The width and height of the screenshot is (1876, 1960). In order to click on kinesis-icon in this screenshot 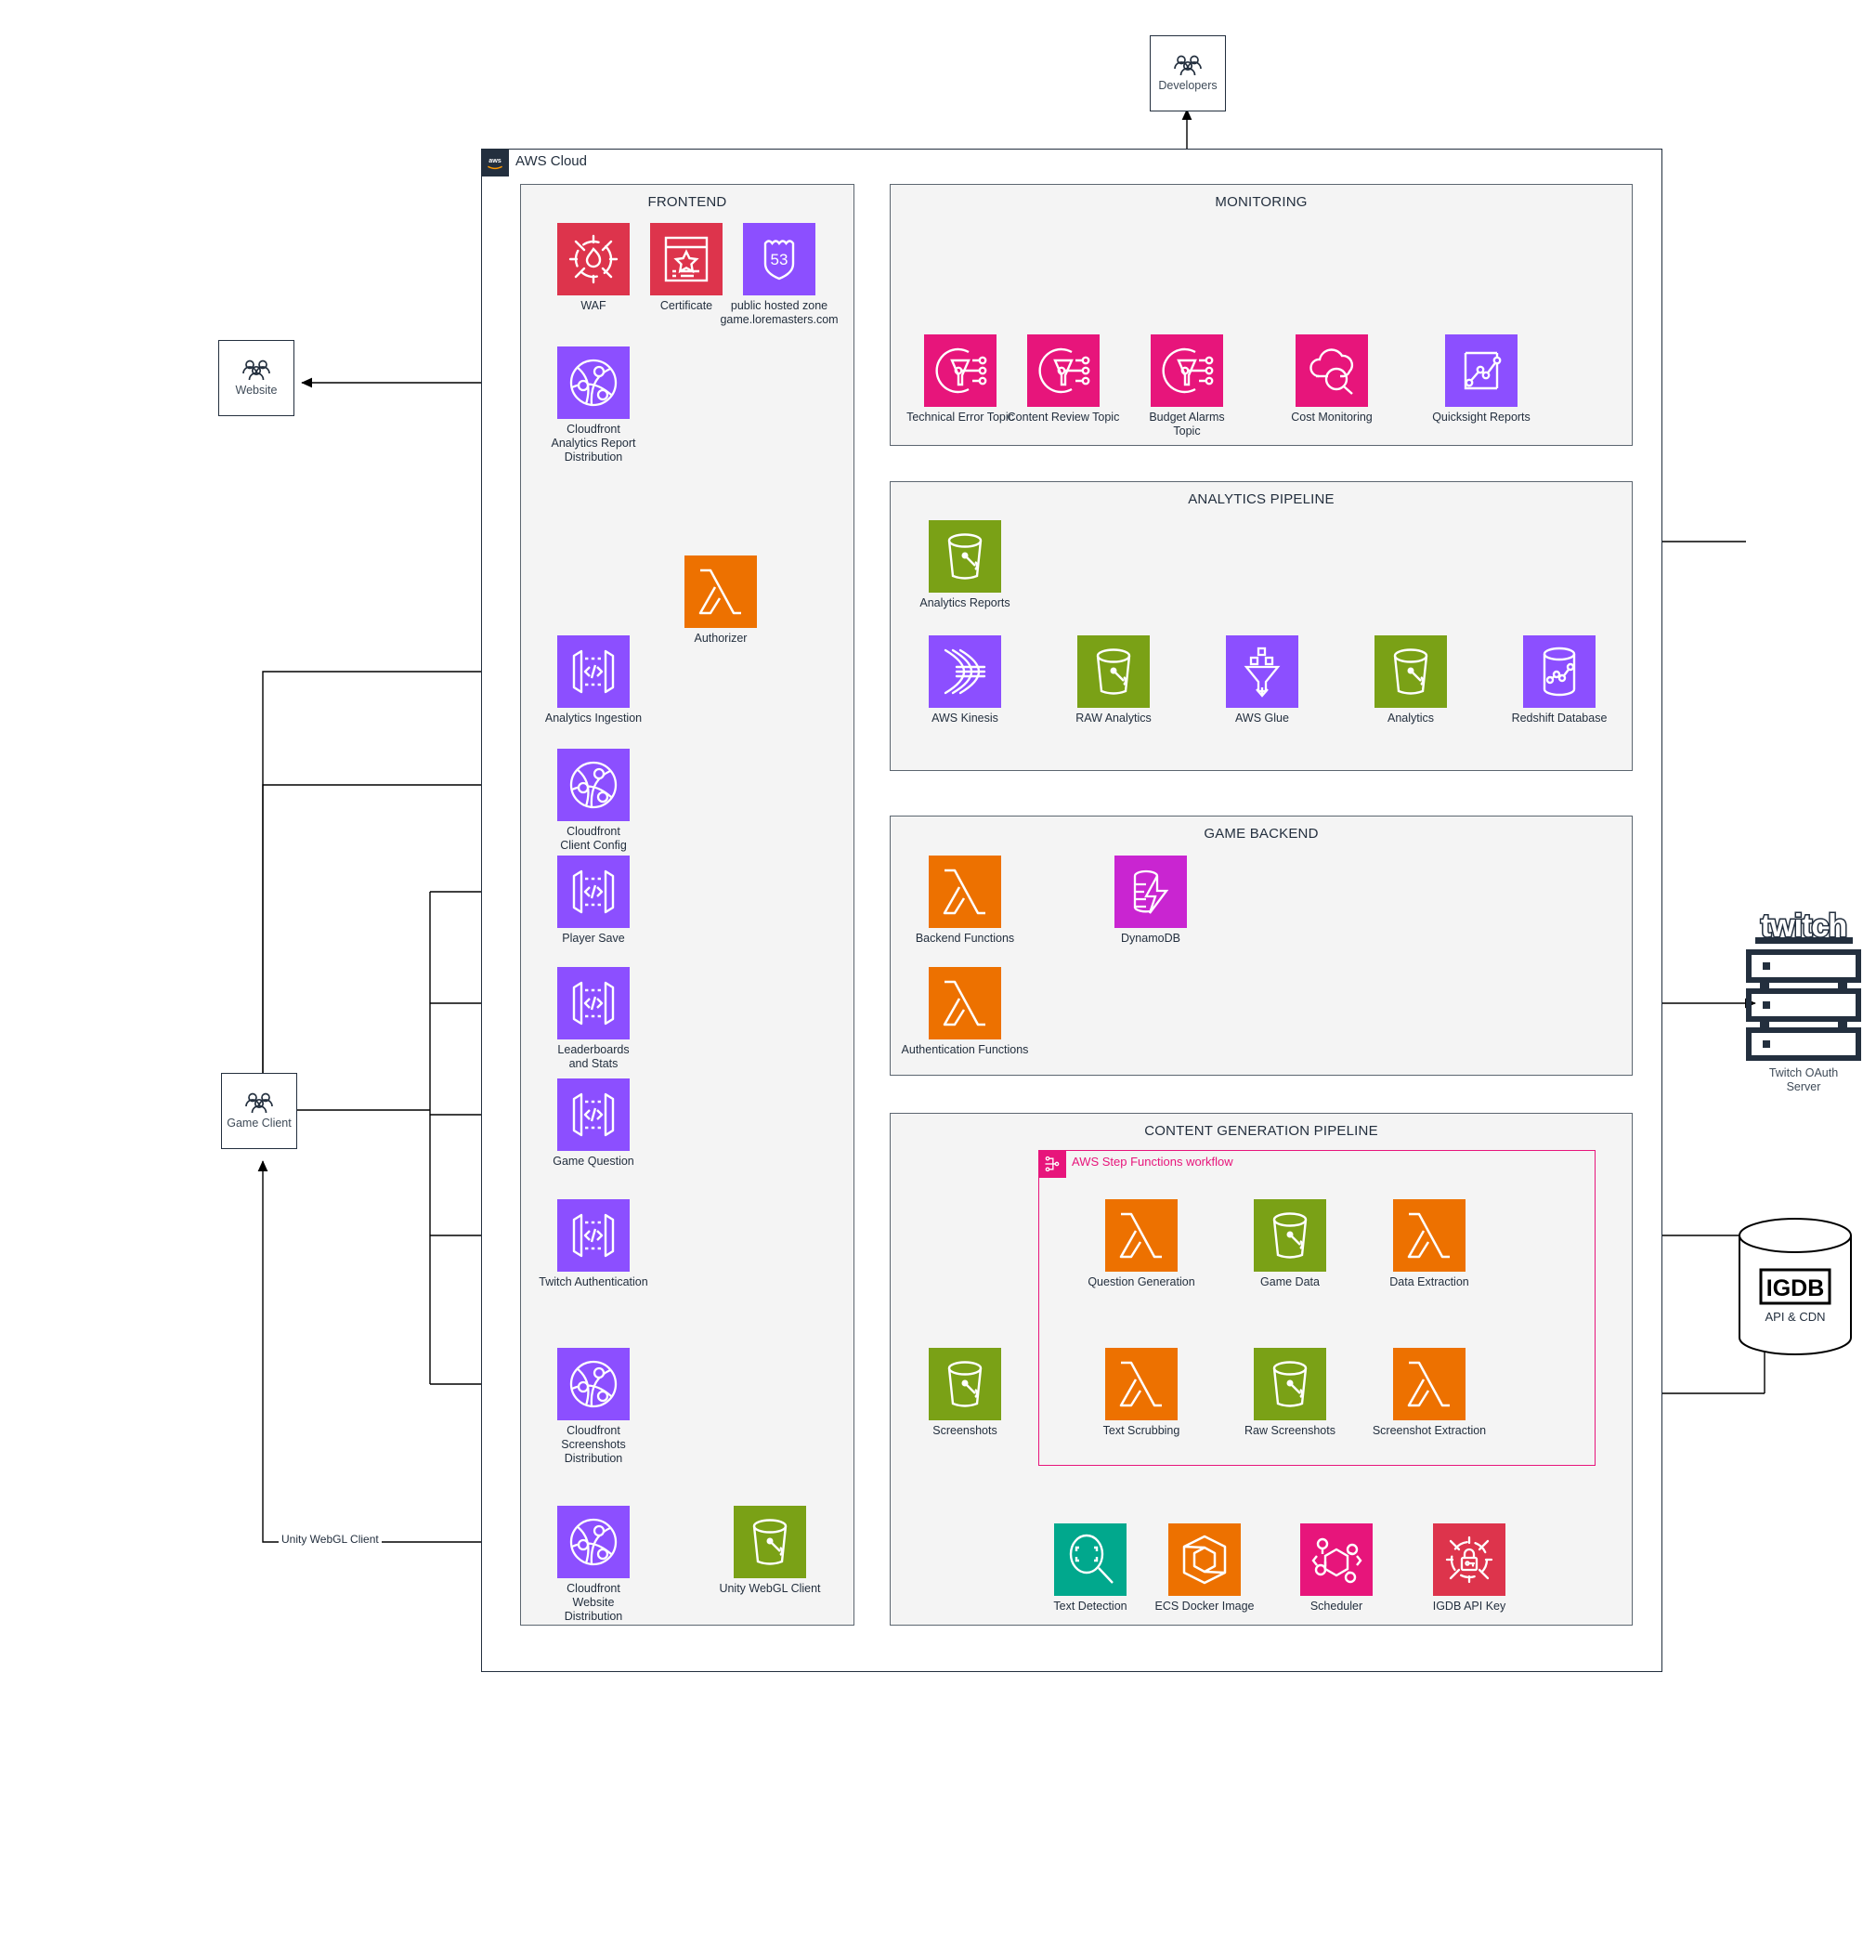, I will do `click(965, 671)`.